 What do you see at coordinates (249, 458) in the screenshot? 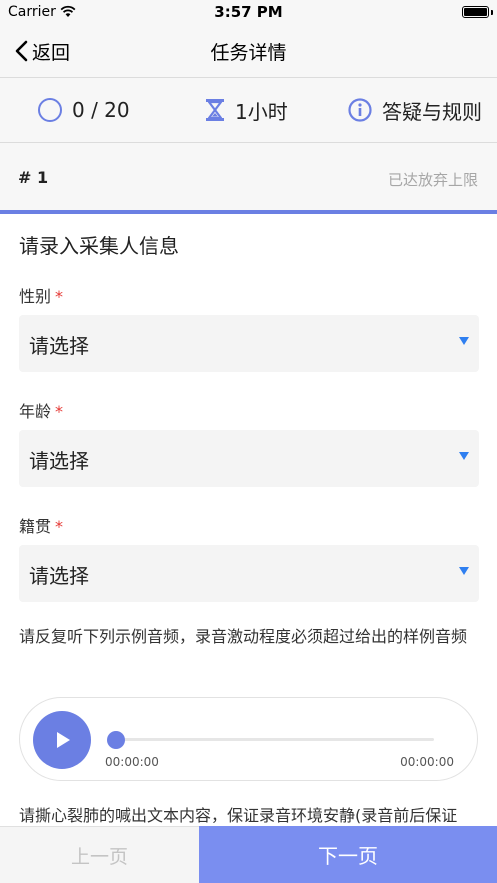
I see `age-select: 请选择` at bounding box center [249, 458].